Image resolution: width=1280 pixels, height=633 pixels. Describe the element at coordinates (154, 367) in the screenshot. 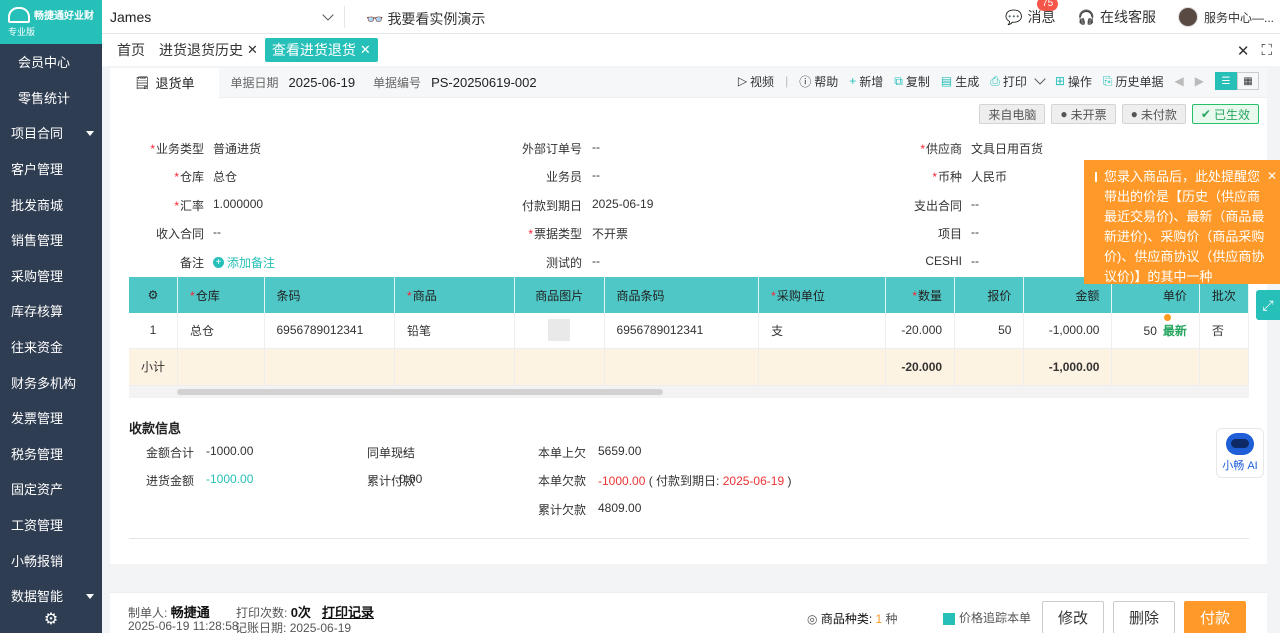

I see `subtotal-label: 小计` at that location.